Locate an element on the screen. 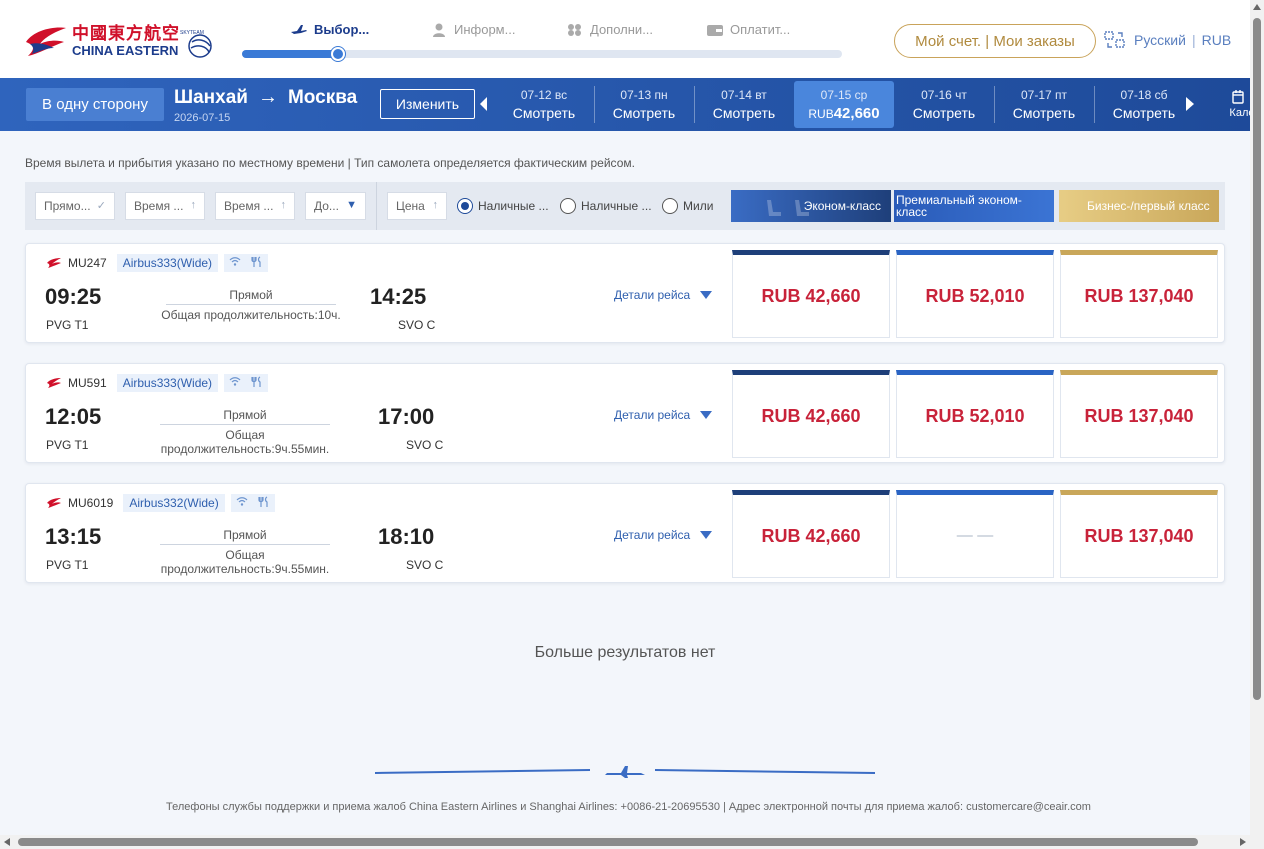 This screenshot has height=849, width=1264. vertical-scrollbar is located at coordinates (1257, 424).